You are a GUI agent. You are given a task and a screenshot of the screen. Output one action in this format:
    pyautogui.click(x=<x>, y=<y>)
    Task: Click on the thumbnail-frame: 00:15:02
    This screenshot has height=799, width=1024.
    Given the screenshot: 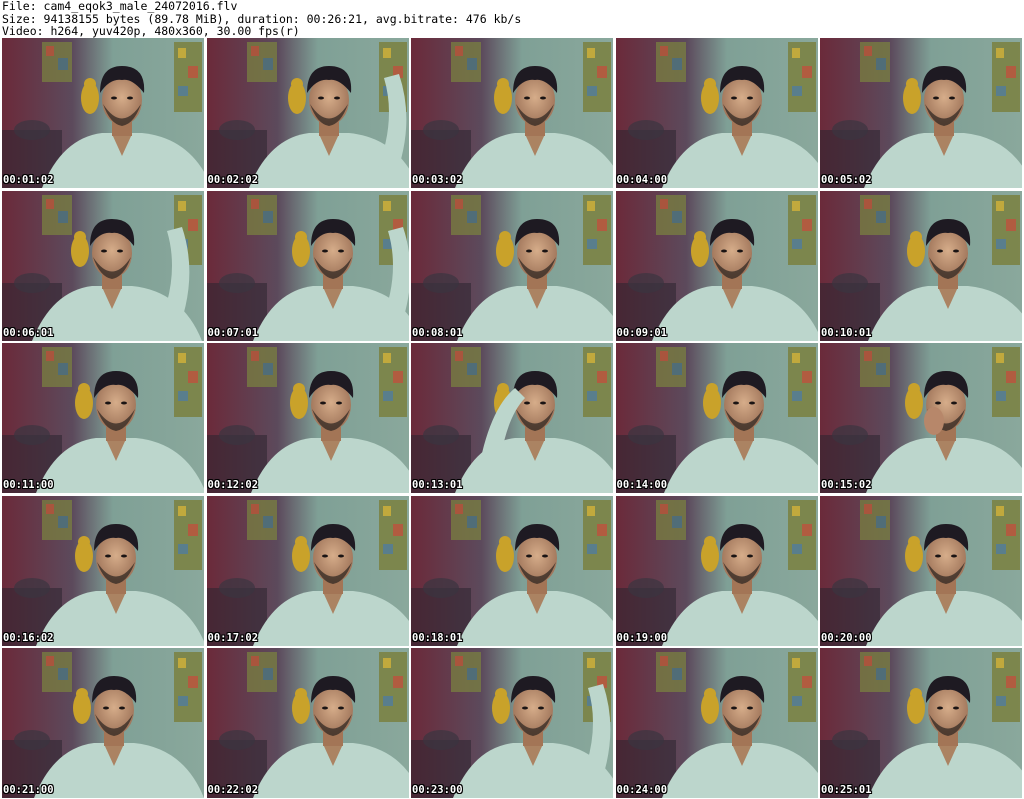 What is the action you would take?
    pyautogui.click(x=921, y=418)
    